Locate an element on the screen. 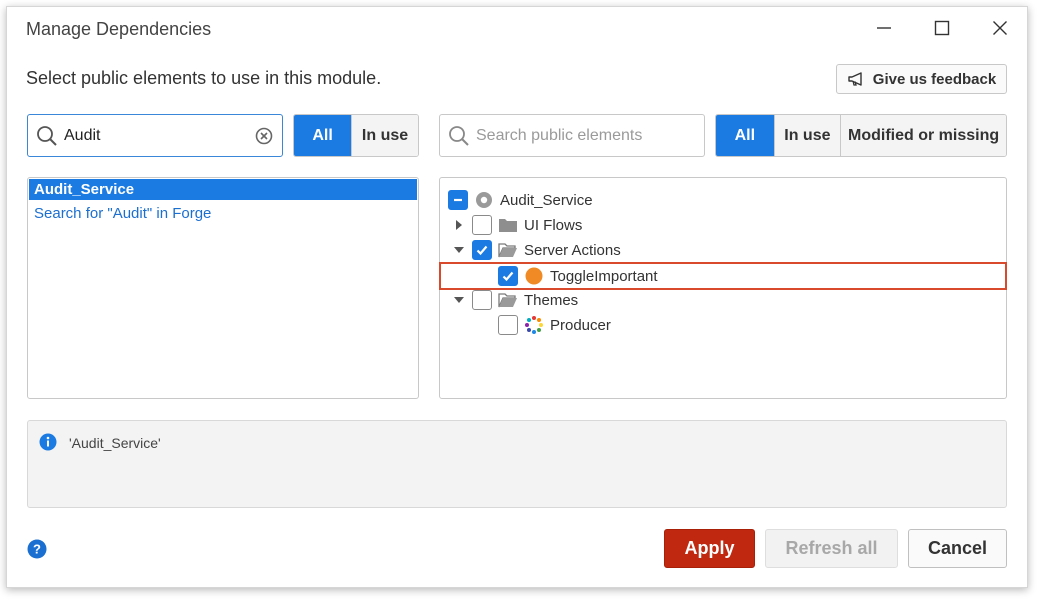  module-filter-group: All In use is located at coordinates (356, 135).